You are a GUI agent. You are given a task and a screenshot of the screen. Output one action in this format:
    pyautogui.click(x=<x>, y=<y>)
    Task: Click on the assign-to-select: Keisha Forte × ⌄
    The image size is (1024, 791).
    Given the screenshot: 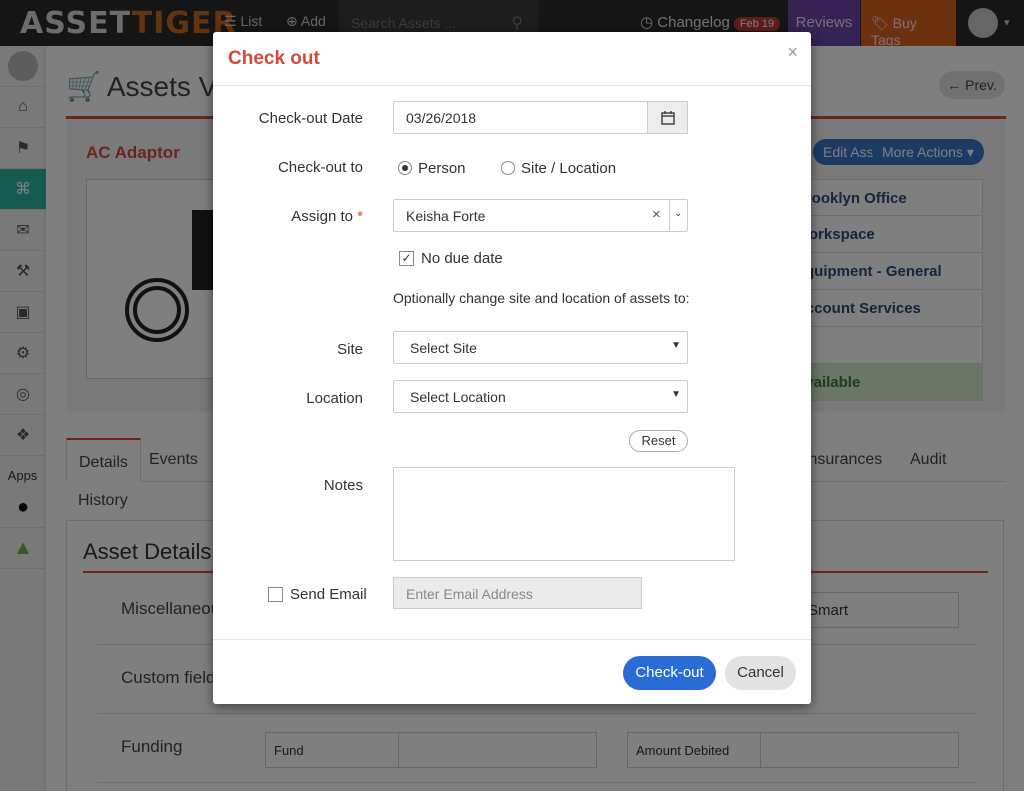 What is the action you would take?
    pyautogui.click(x=540, y=215)
    